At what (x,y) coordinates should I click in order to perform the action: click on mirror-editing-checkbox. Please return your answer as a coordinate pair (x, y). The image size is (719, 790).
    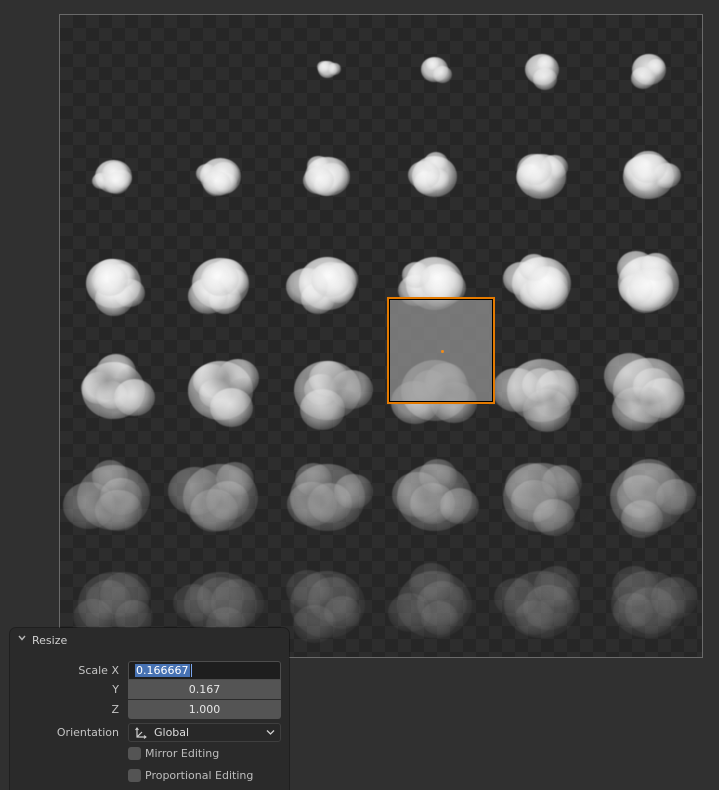
    Looking at the image, I should click on (134, 753).